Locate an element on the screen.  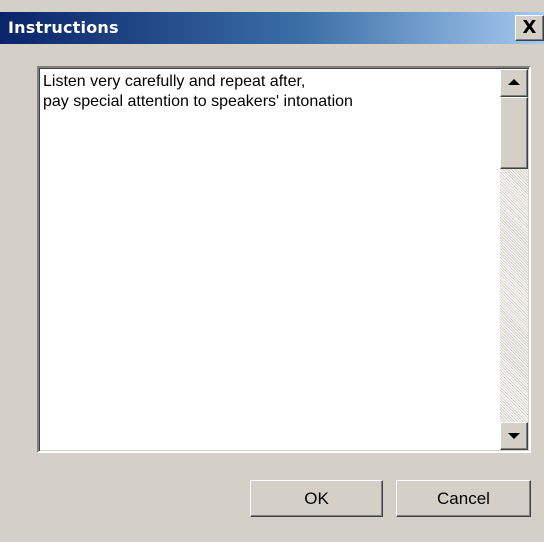
cancel-button: Cancel is located at coordinates (463, 498).